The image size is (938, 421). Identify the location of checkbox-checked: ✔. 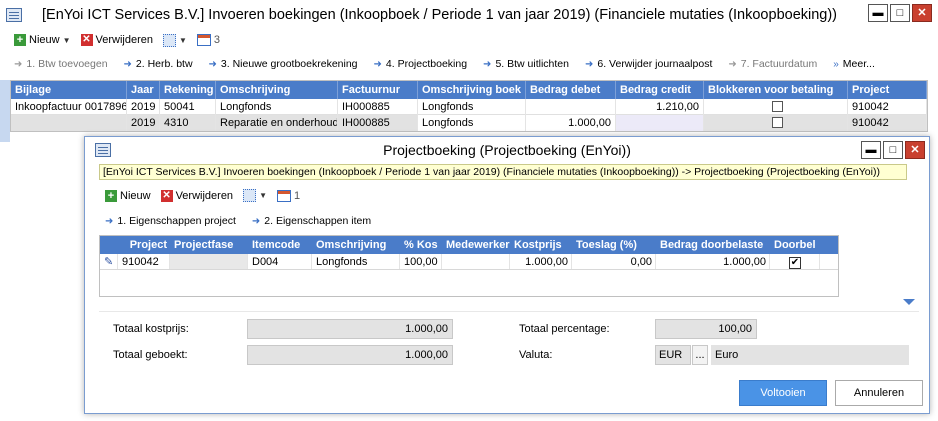
(795, 263).